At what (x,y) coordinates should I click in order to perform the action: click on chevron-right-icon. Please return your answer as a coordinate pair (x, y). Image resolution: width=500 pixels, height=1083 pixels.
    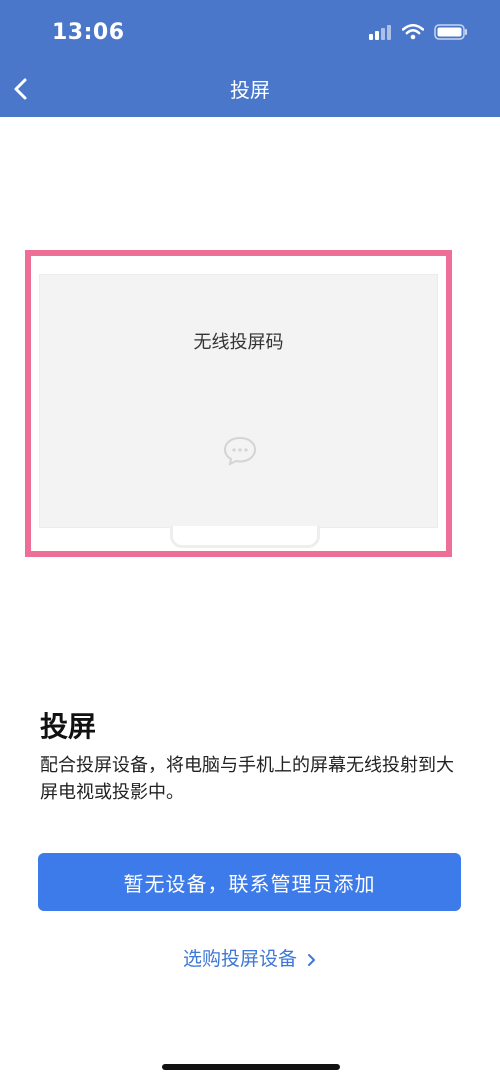
    Looking at the image, I should click on (312, 959).